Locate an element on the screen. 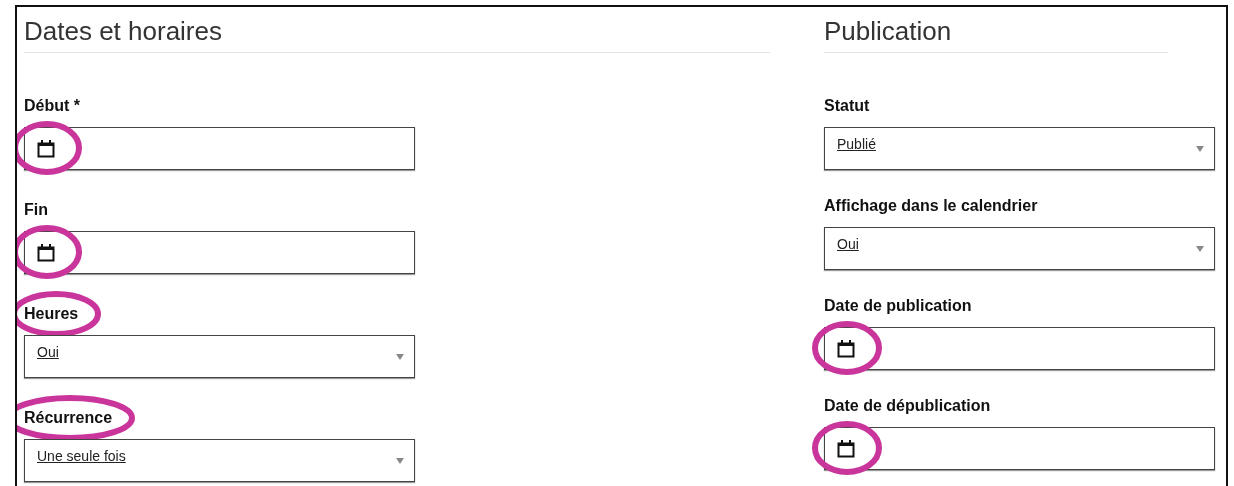 This screenshot has width=1234, height=486. field-label: Heures is located at coordinates (51, 314).